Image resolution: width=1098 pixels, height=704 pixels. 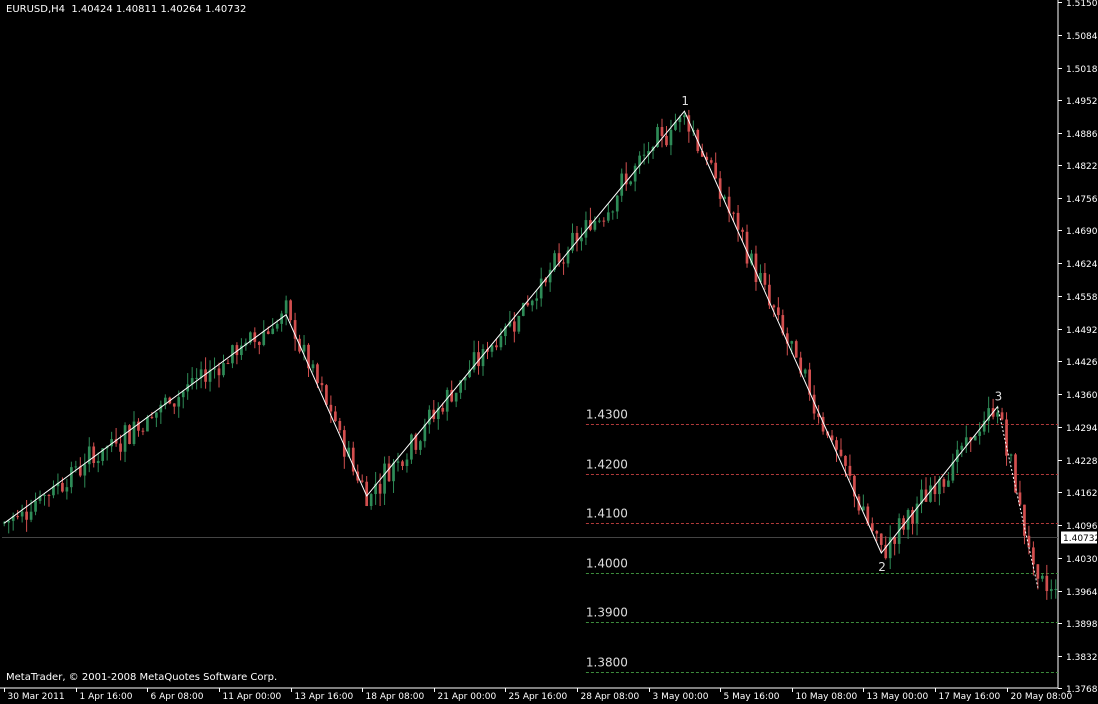 What do you see at coordinates (898, 697) in the screenshot?
I see `x-tick-label: 13 May 00:00` at bounding box center [898, 697].